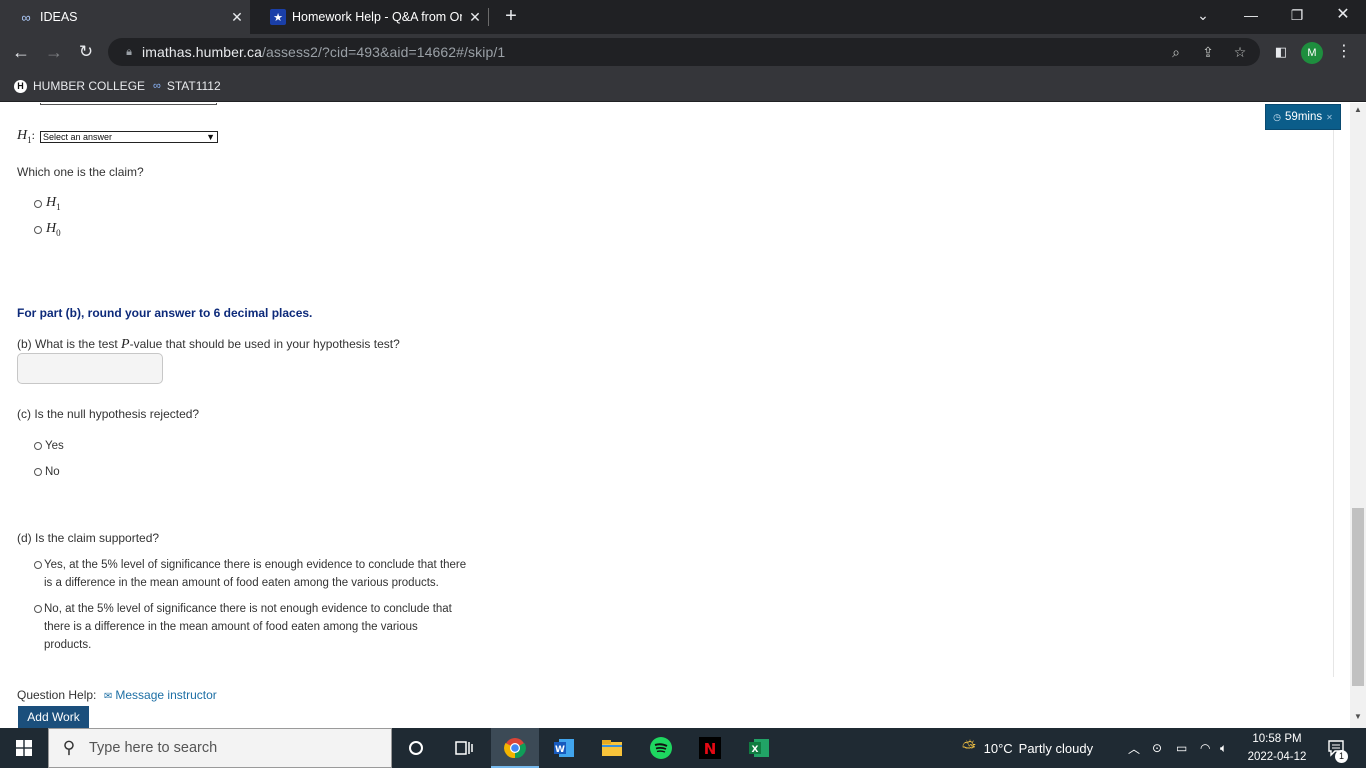 This screenshot has width=1366, height=768. I want to click on svg-text: X, so click(755, 750).